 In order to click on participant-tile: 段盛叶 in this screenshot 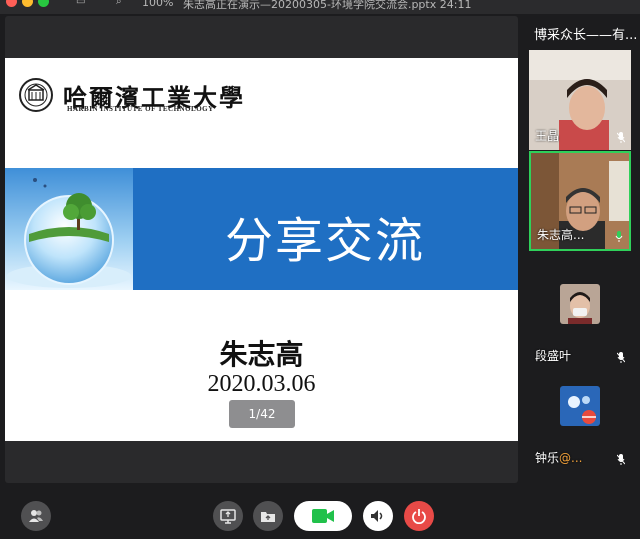, I will do `click(580, 320)`.